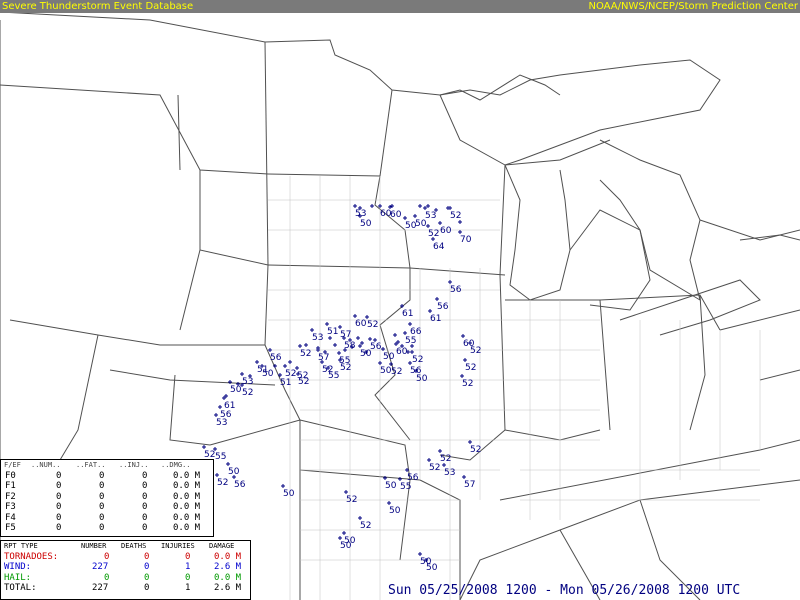 The image size is (800, 600). What do you see at coordinates (107, 465) in the screenshot?
I see `fscale-header-row: F/EF ..NUM.. ..FAT.. ..INJ.. ..DMG..` at bounding box center [107, 465].